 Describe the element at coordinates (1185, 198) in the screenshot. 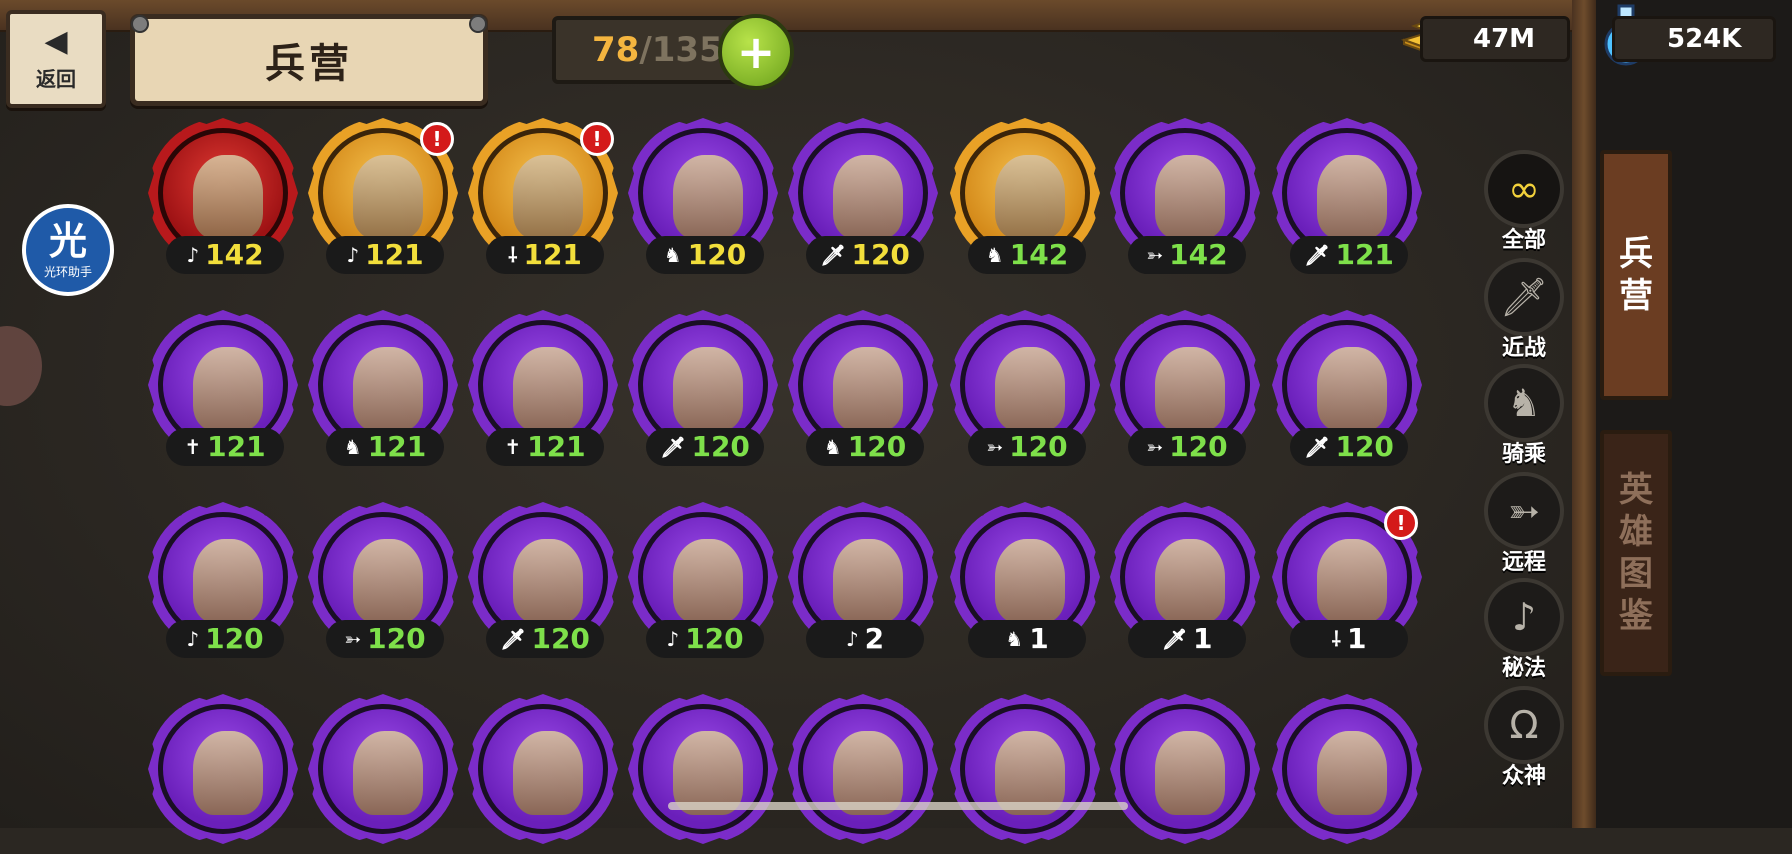

I see `unit-card: ➳ 142` at that location.